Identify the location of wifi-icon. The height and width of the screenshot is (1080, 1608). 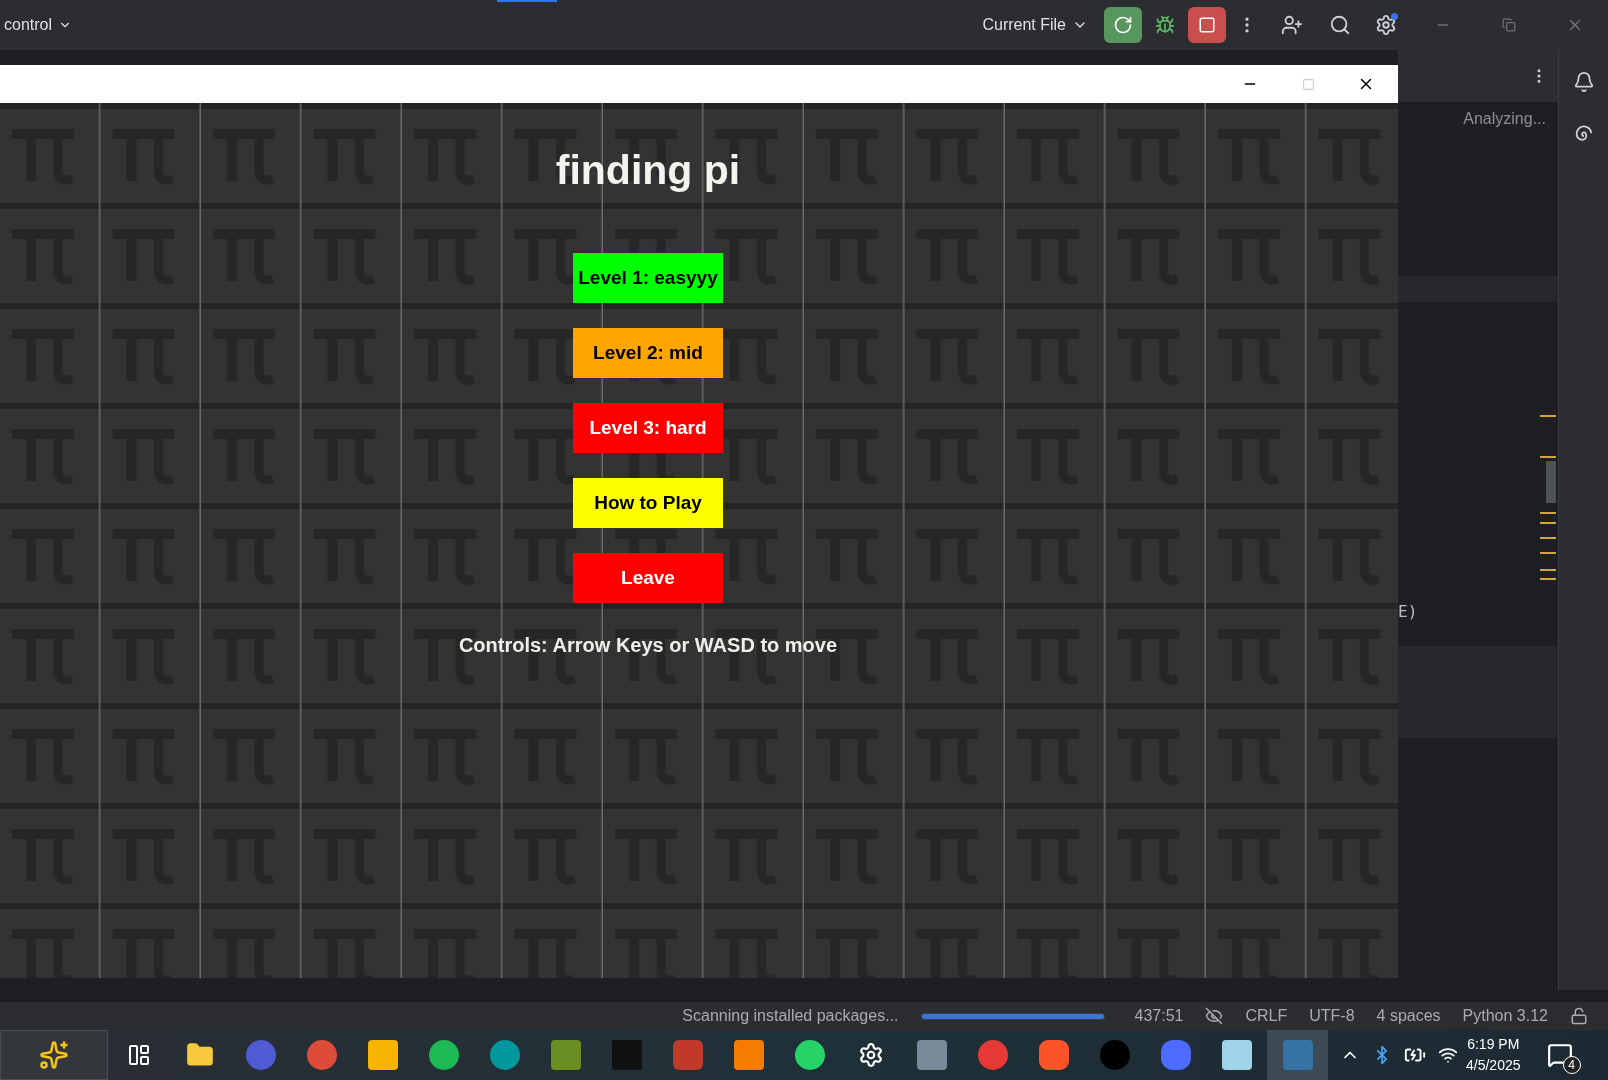
(1448, 1055).